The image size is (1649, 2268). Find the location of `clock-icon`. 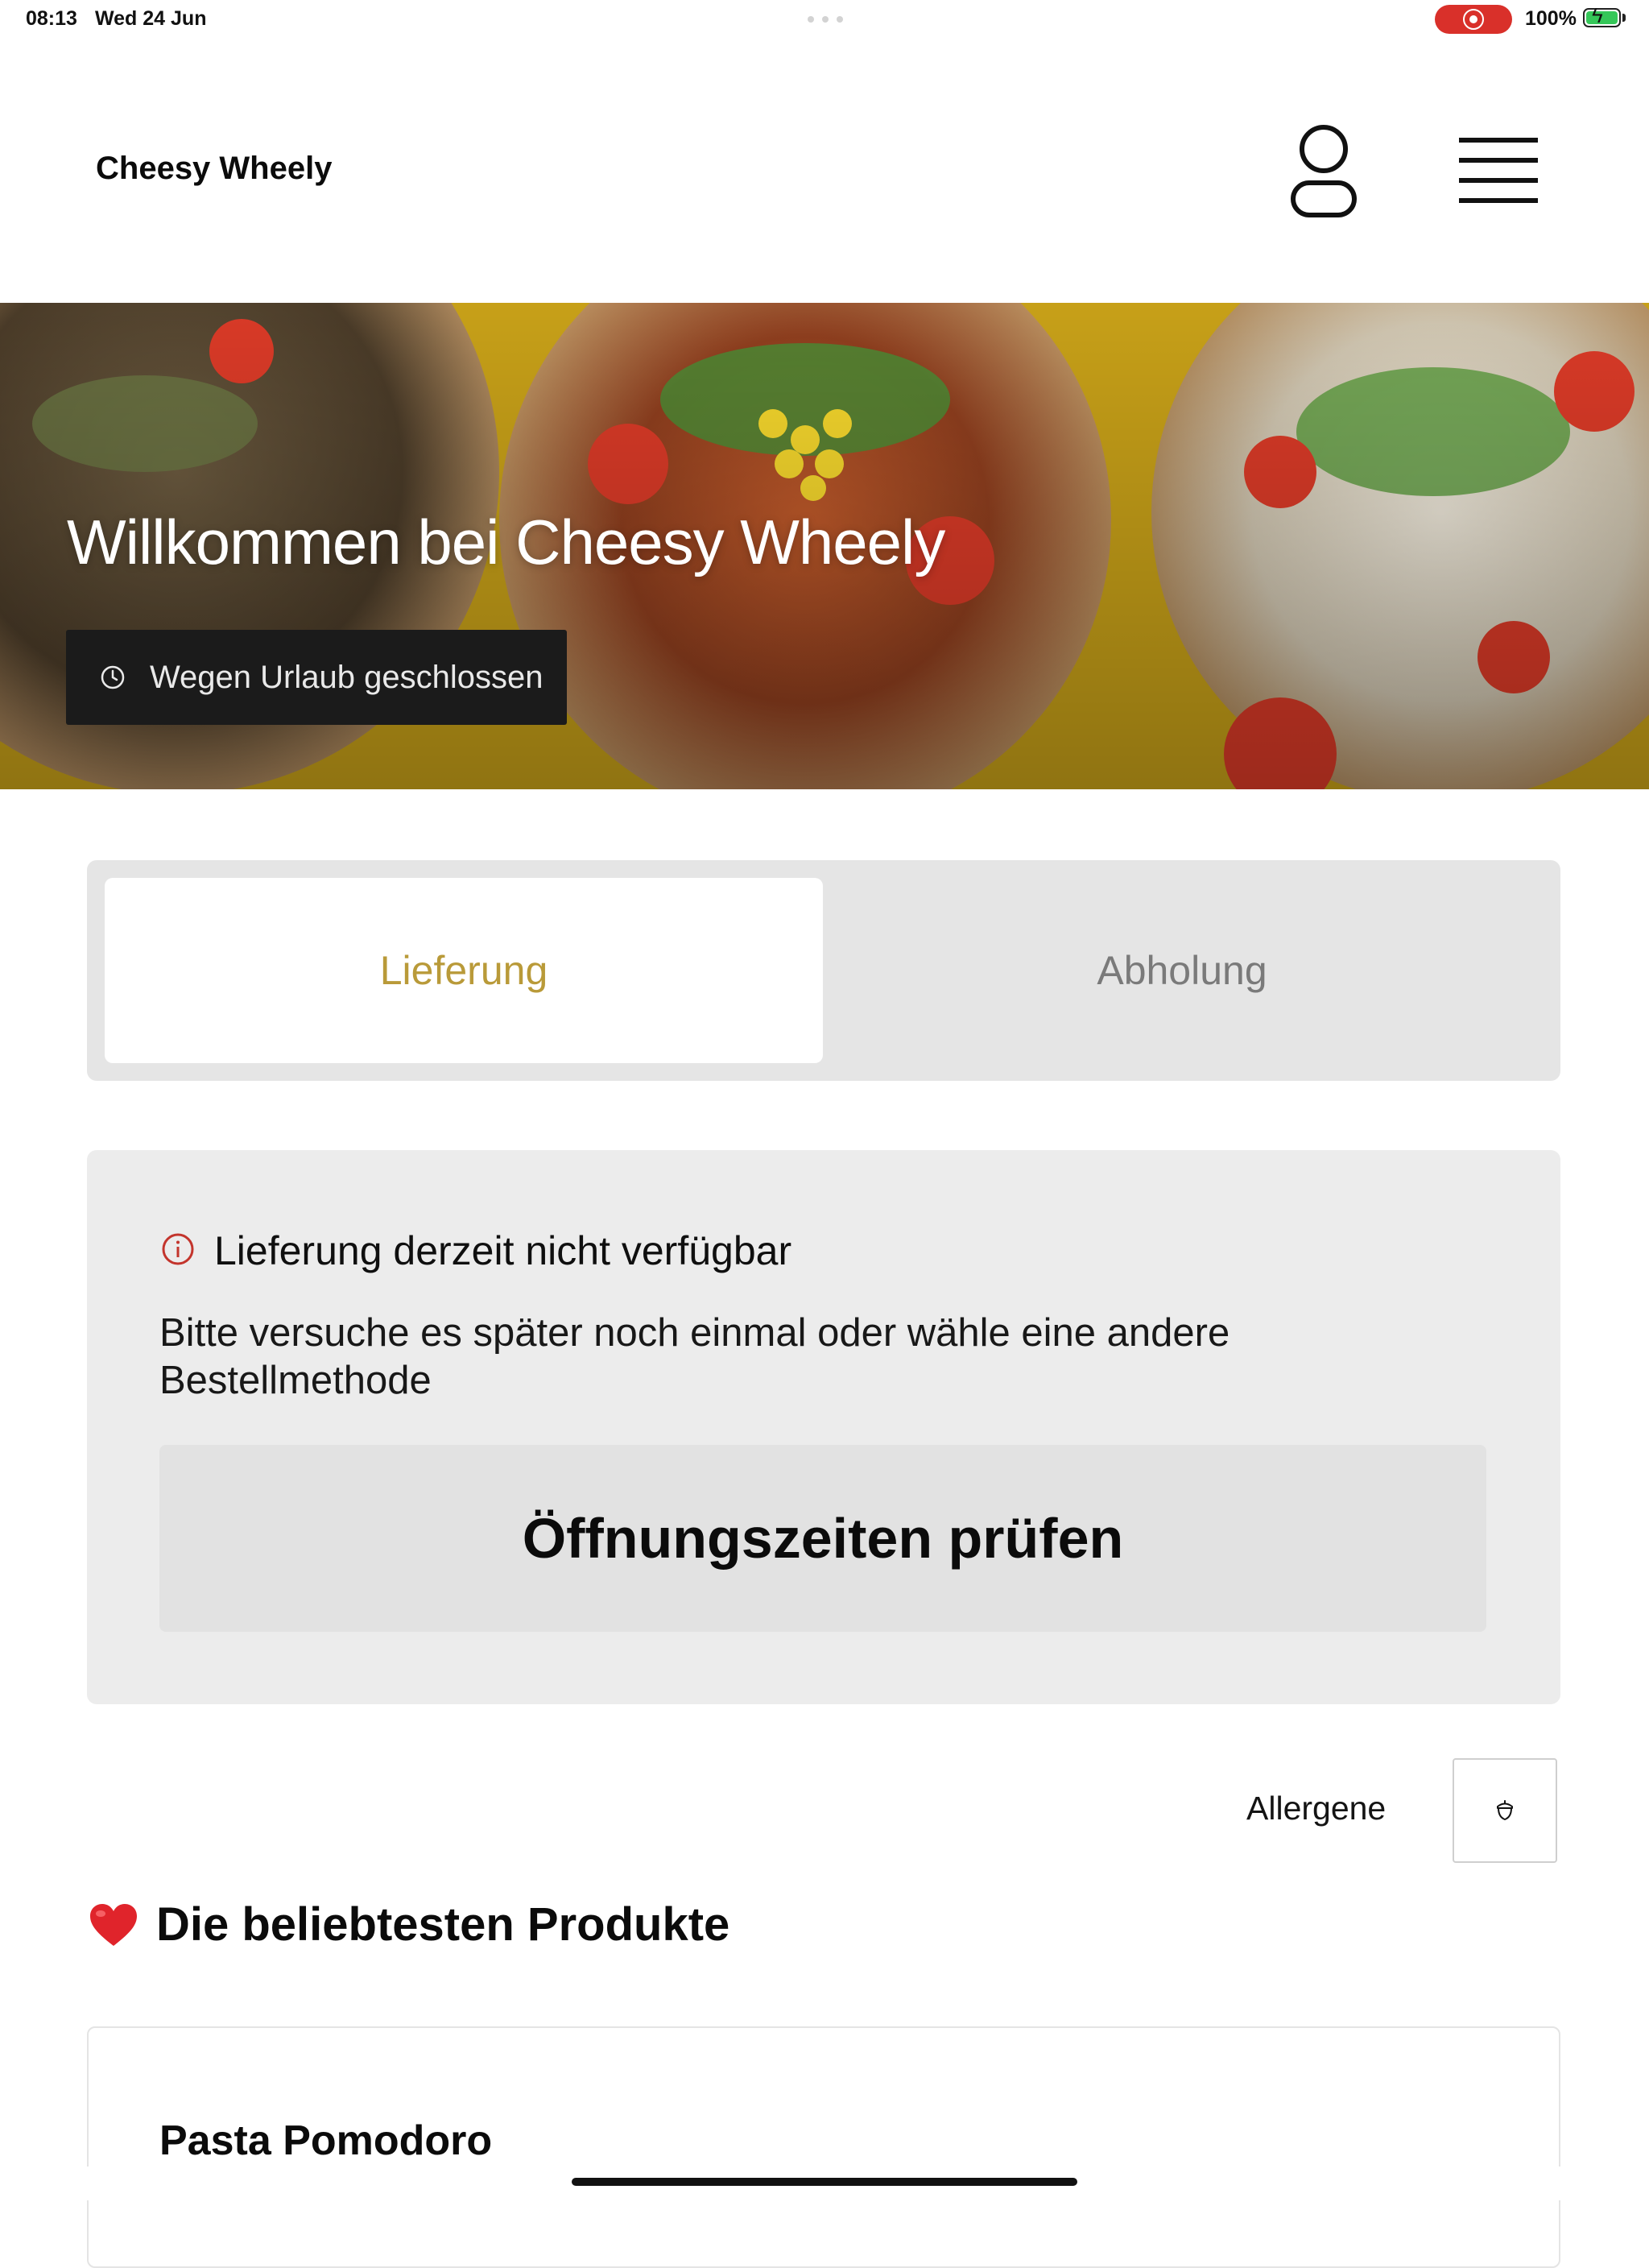

clock-icon is located at coordinates (113, 677).